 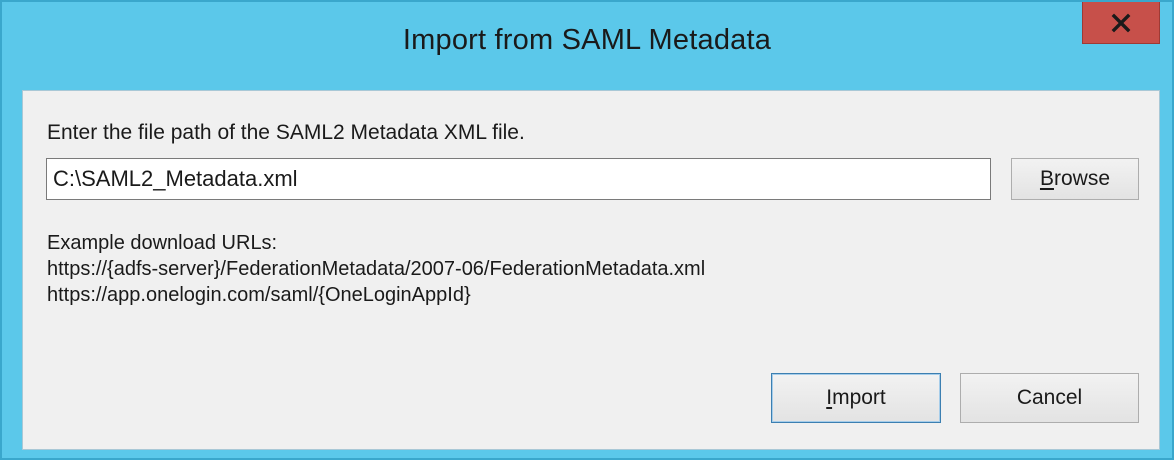 What do you see at coordinates (162, 243) in the screenshot?
I see `example-urls-heading: Example download URLs:` at bounding box center [162, 243].